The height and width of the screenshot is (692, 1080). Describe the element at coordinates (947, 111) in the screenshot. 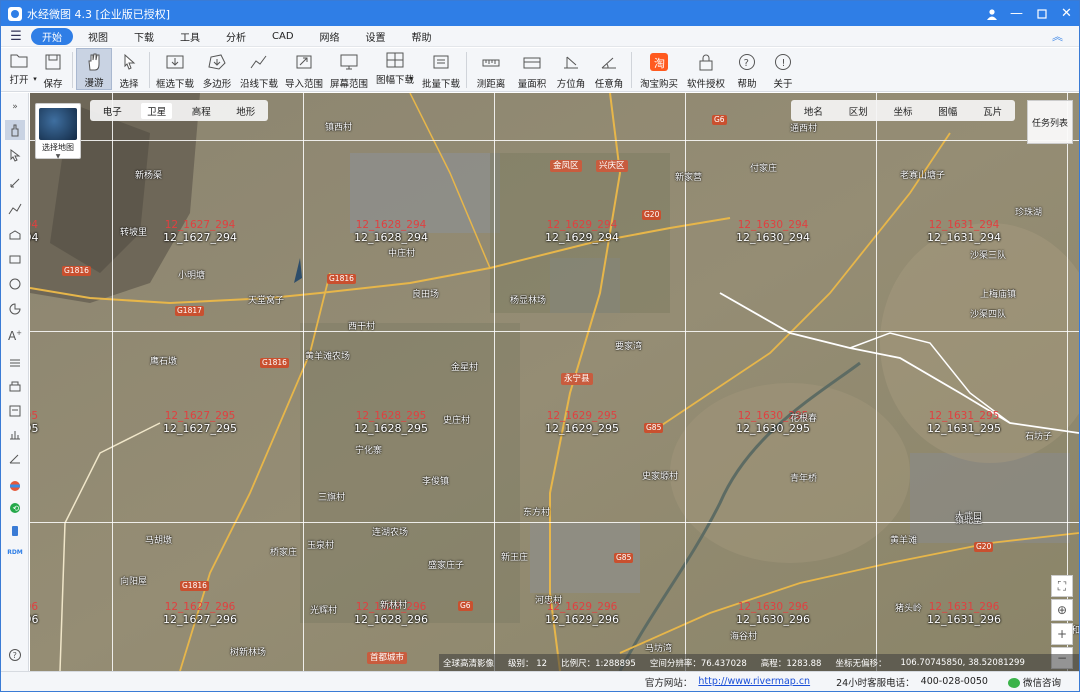

I see `layer-sheets: 图幅` at that location.